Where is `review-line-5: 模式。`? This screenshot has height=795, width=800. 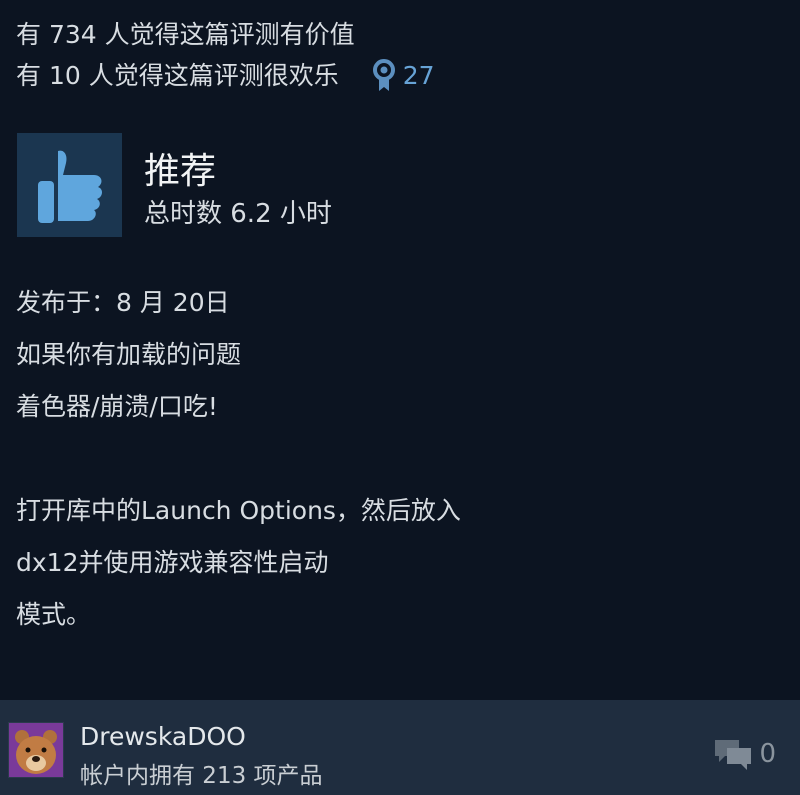 review-line-5: 模式。 is located at coordinates (54, 614).